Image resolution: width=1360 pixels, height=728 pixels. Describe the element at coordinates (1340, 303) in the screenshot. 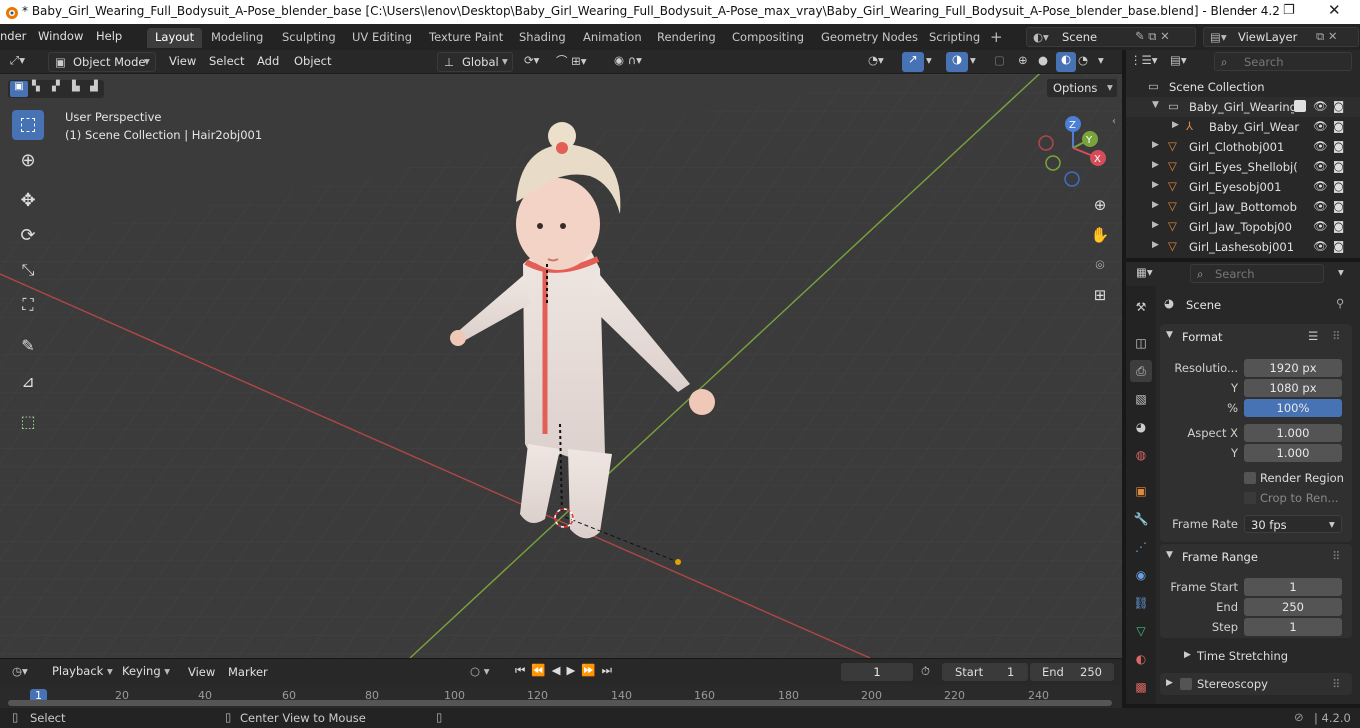

I see `pin-icon: ⚲` at that location.